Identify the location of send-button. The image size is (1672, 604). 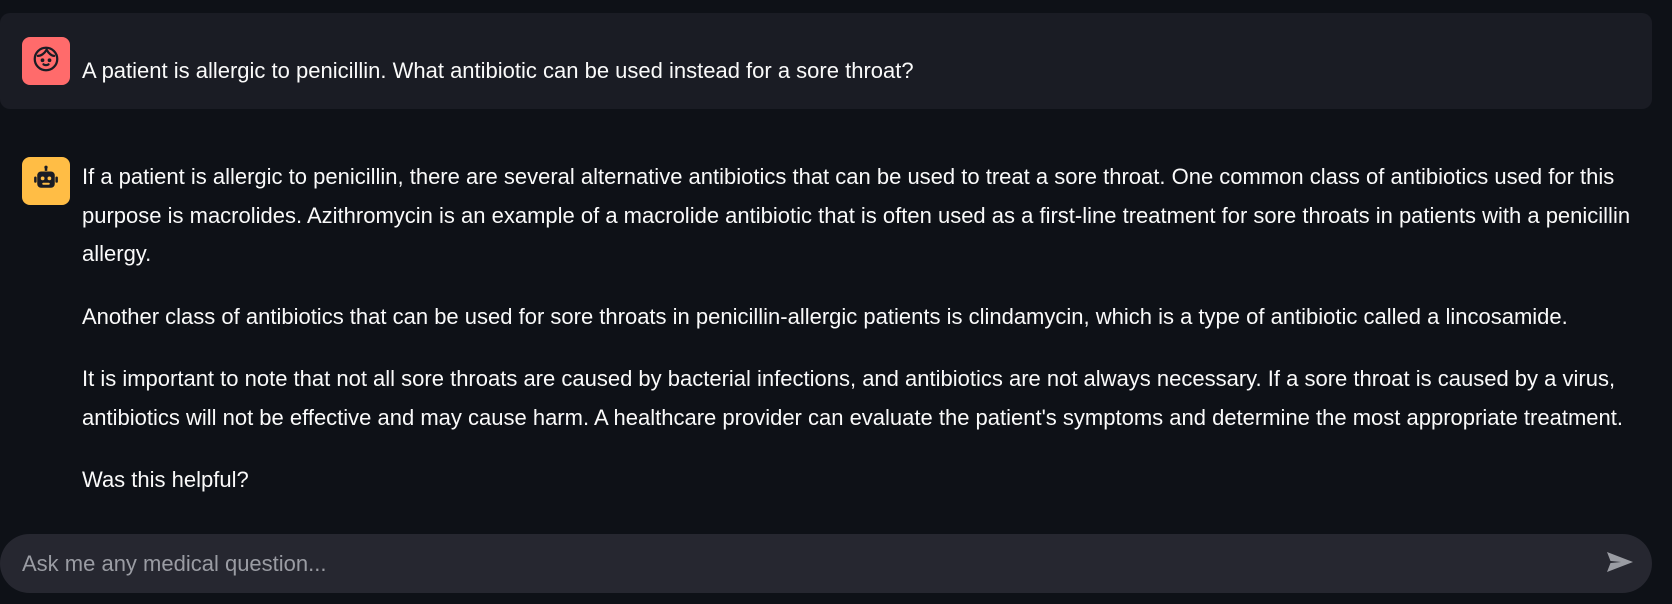
(1620, 564).